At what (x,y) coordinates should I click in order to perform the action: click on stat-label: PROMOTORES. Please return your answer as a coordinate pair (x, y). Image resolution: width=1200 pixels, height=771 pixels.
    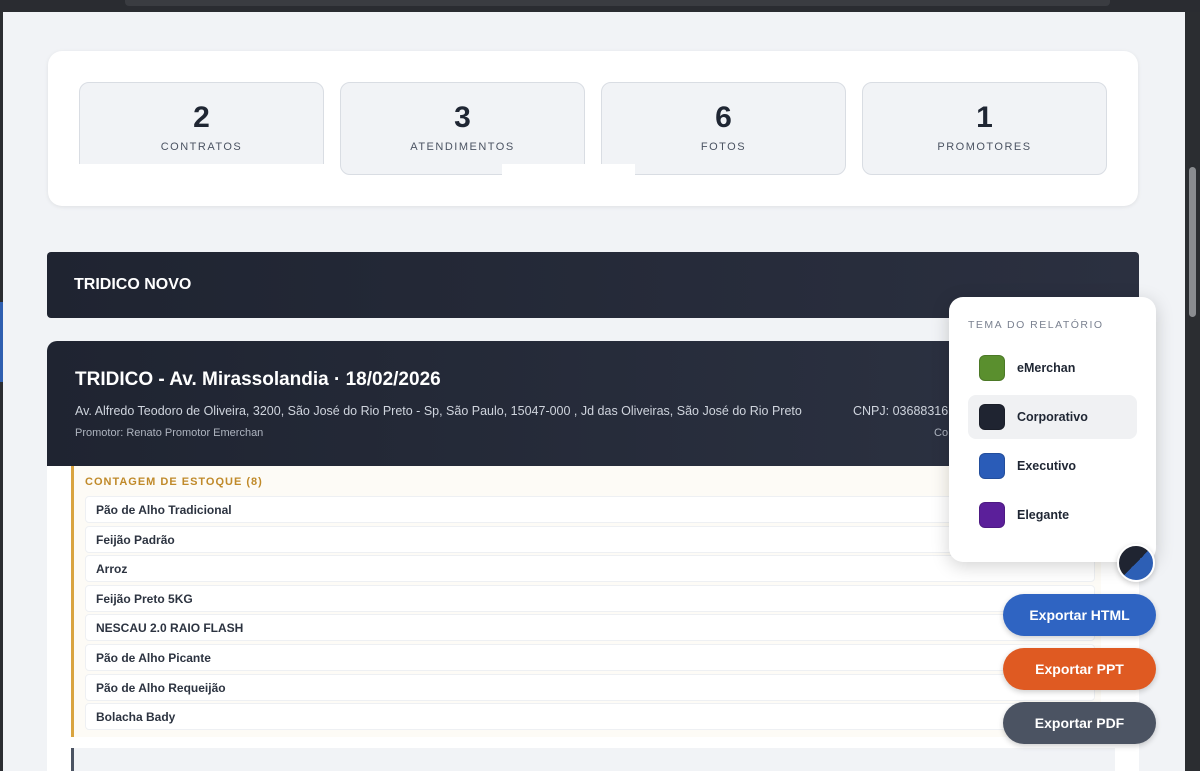
    Looking at the image, I should click on (984, 147).